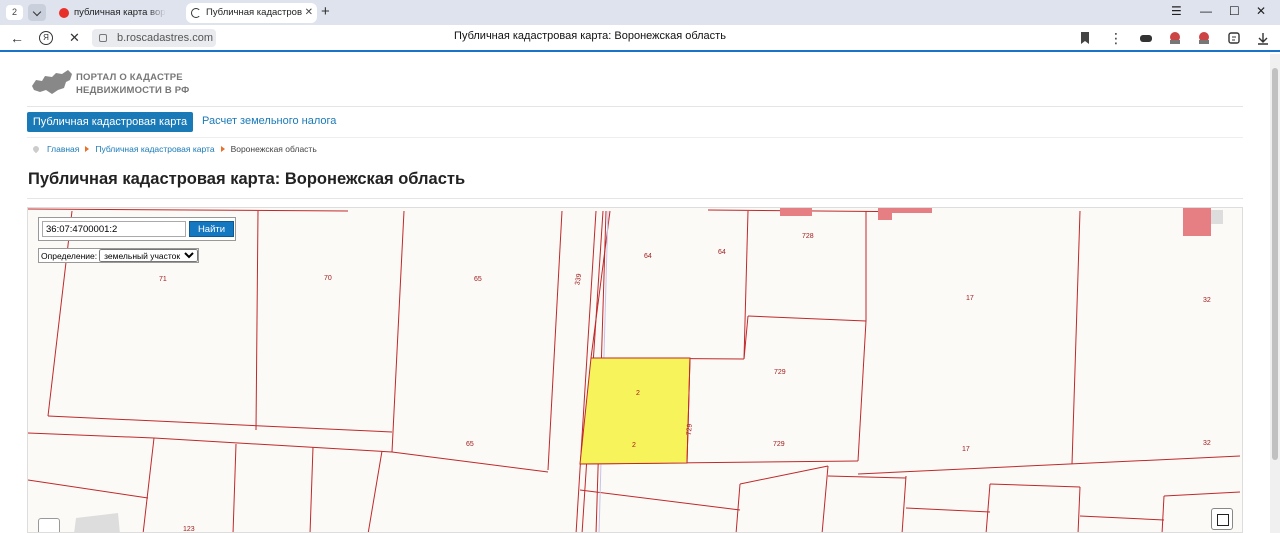 The width and height of the screenshot is (1280, 533). I want to click on fullscreen-icon, so click(1222, 519).